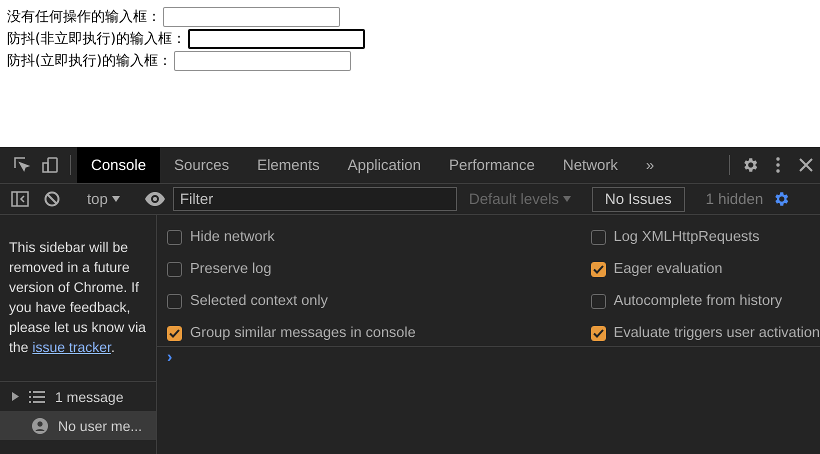 The image size is (820, 454). I want to click on checkbox-label: Preserve log, so click(231, 269).